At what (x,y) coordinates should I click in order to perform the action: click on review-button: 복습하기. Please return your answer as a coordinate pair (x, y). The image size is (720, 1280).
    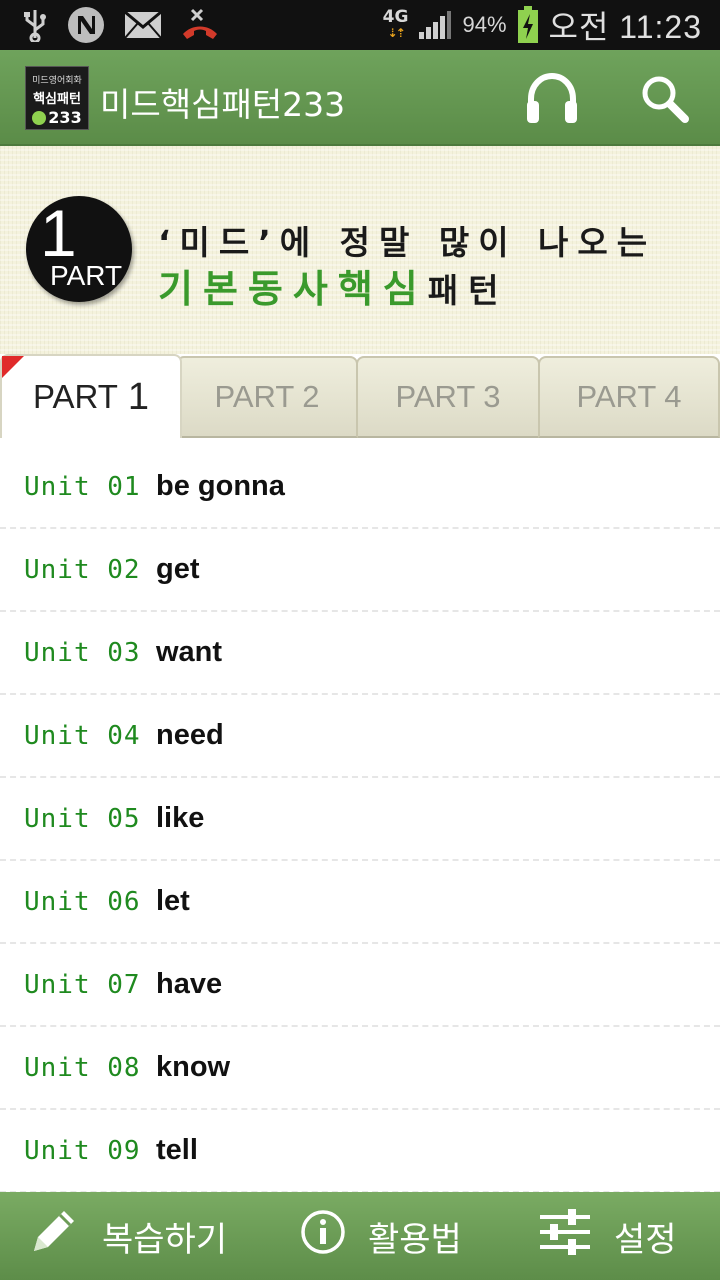
    Looking at the image, I should click on (126, 1236).